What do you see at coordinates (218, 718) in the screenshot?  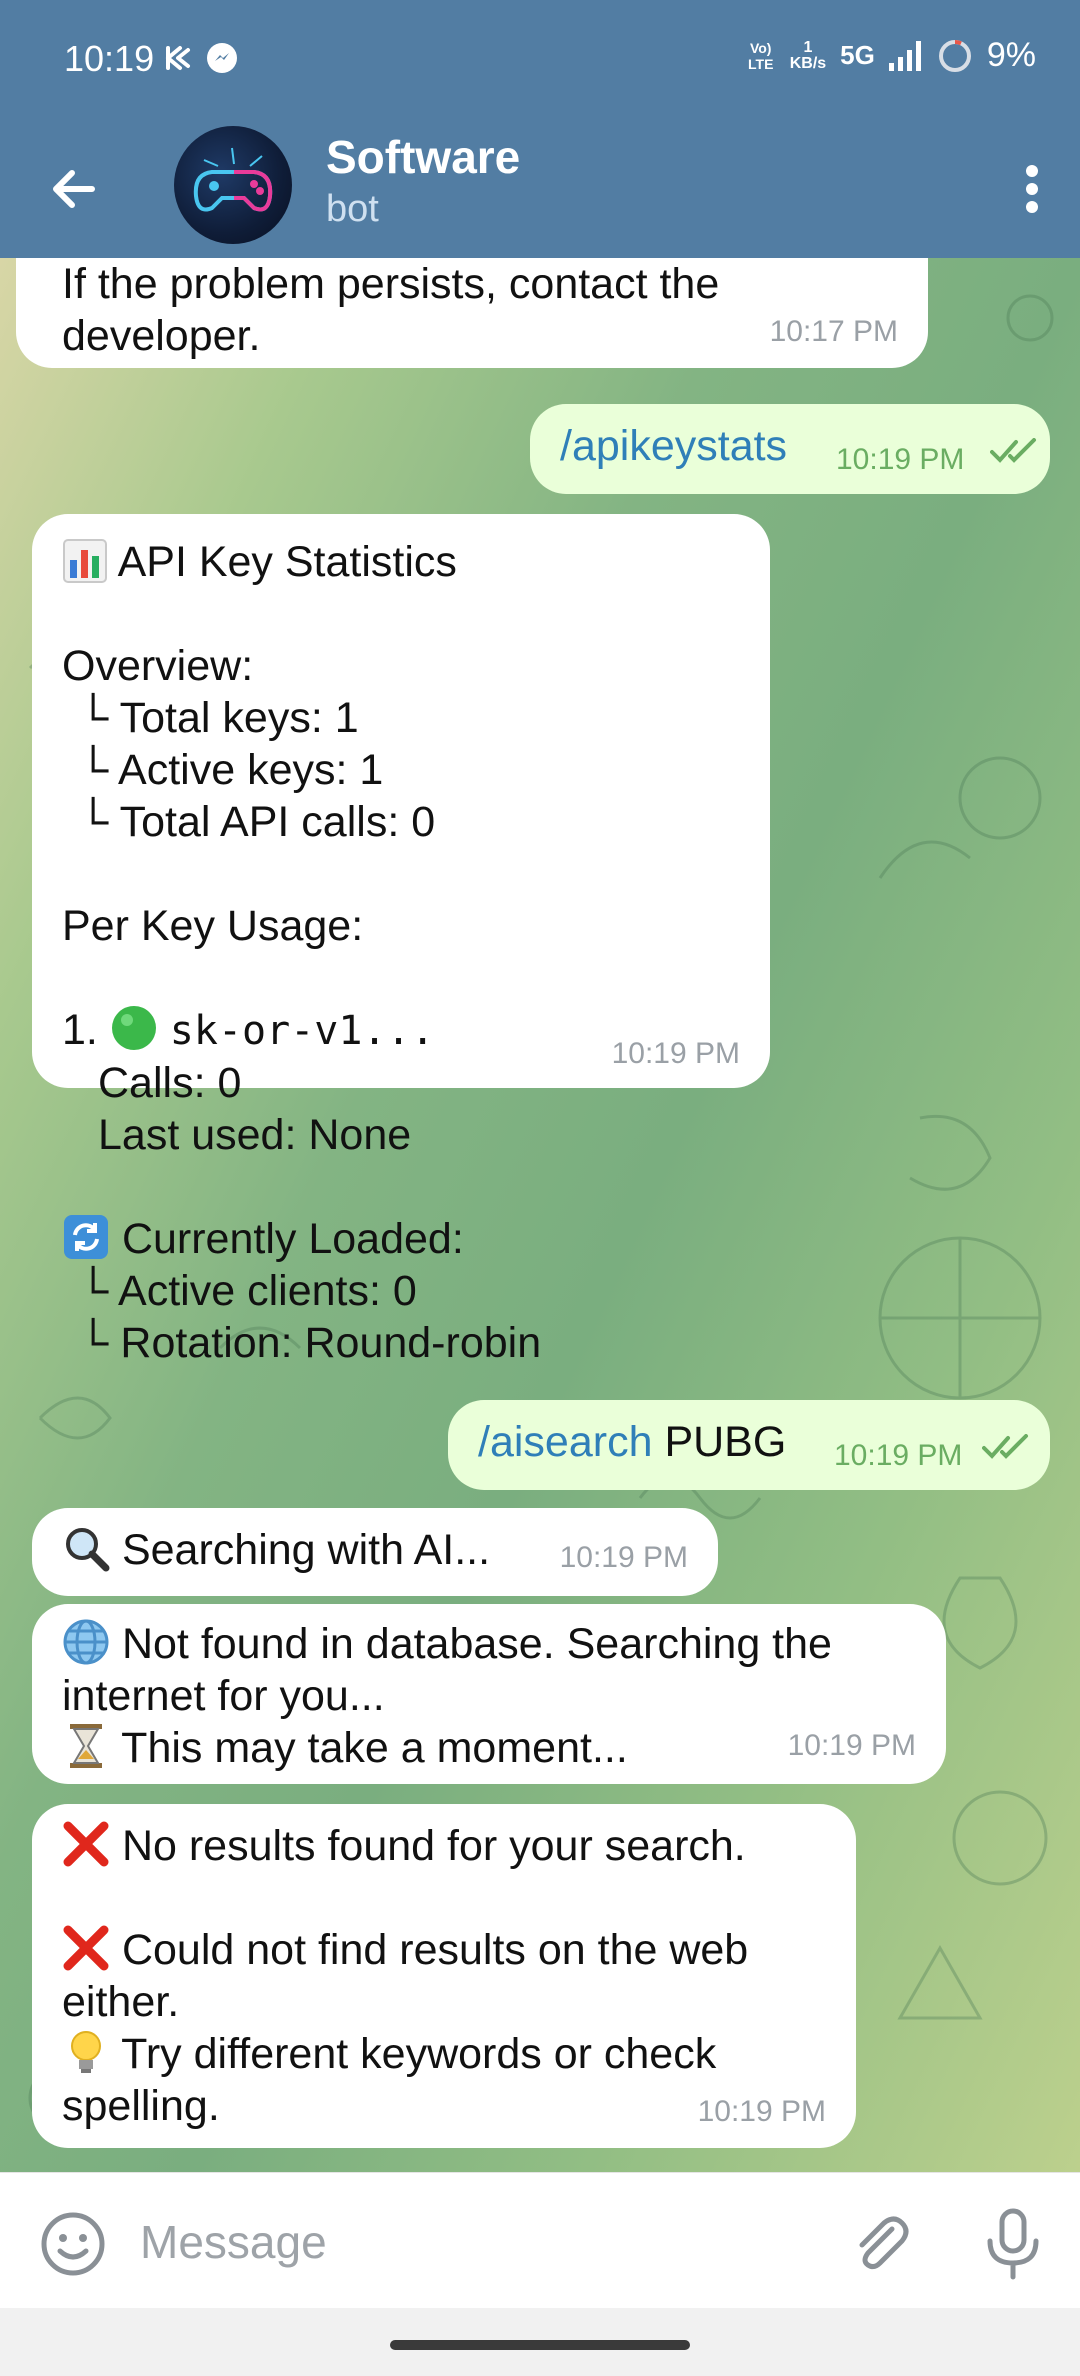 I see `overview-item: └ Total keys: 1` at bounding box center [218, 718].